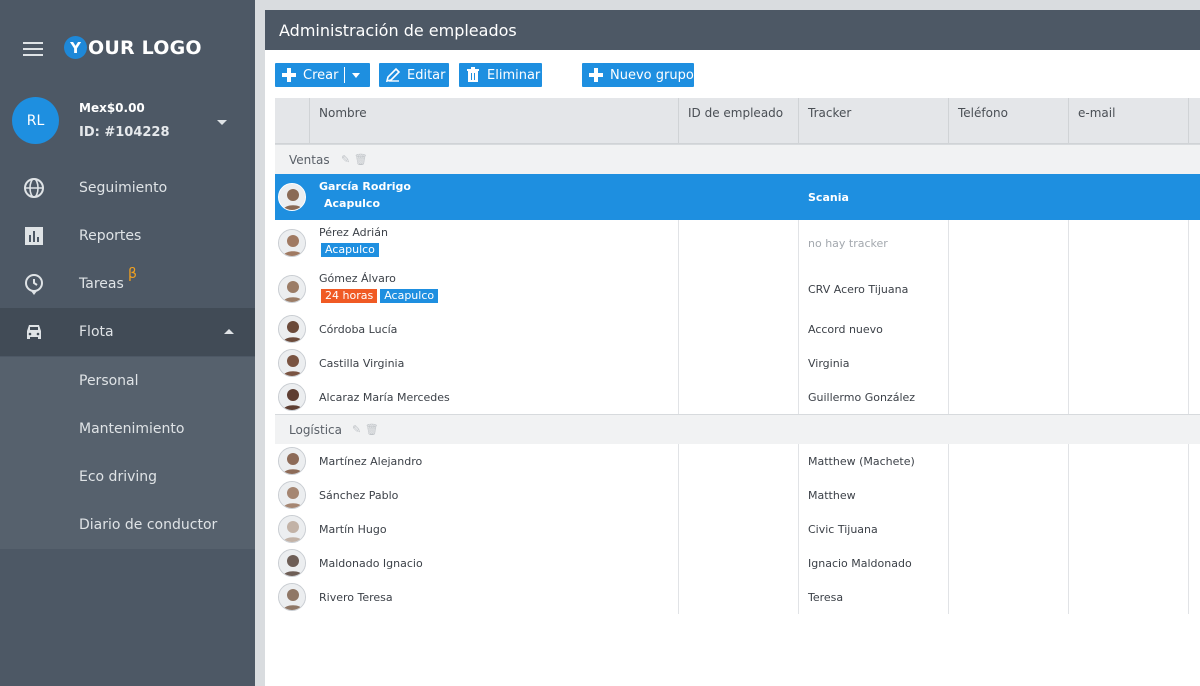  What do you see at coordinates (222, 122) in the screenshot?
I see `account-dropdown-icon` at bounding box center [222, 122].